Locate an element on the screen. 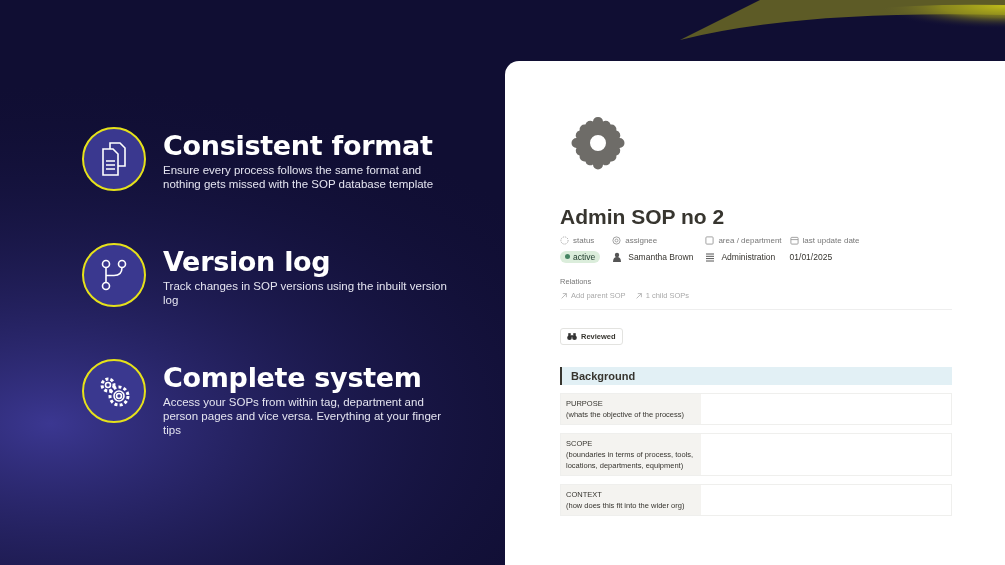  section-heading: Background is located at coordinates (756, 376).